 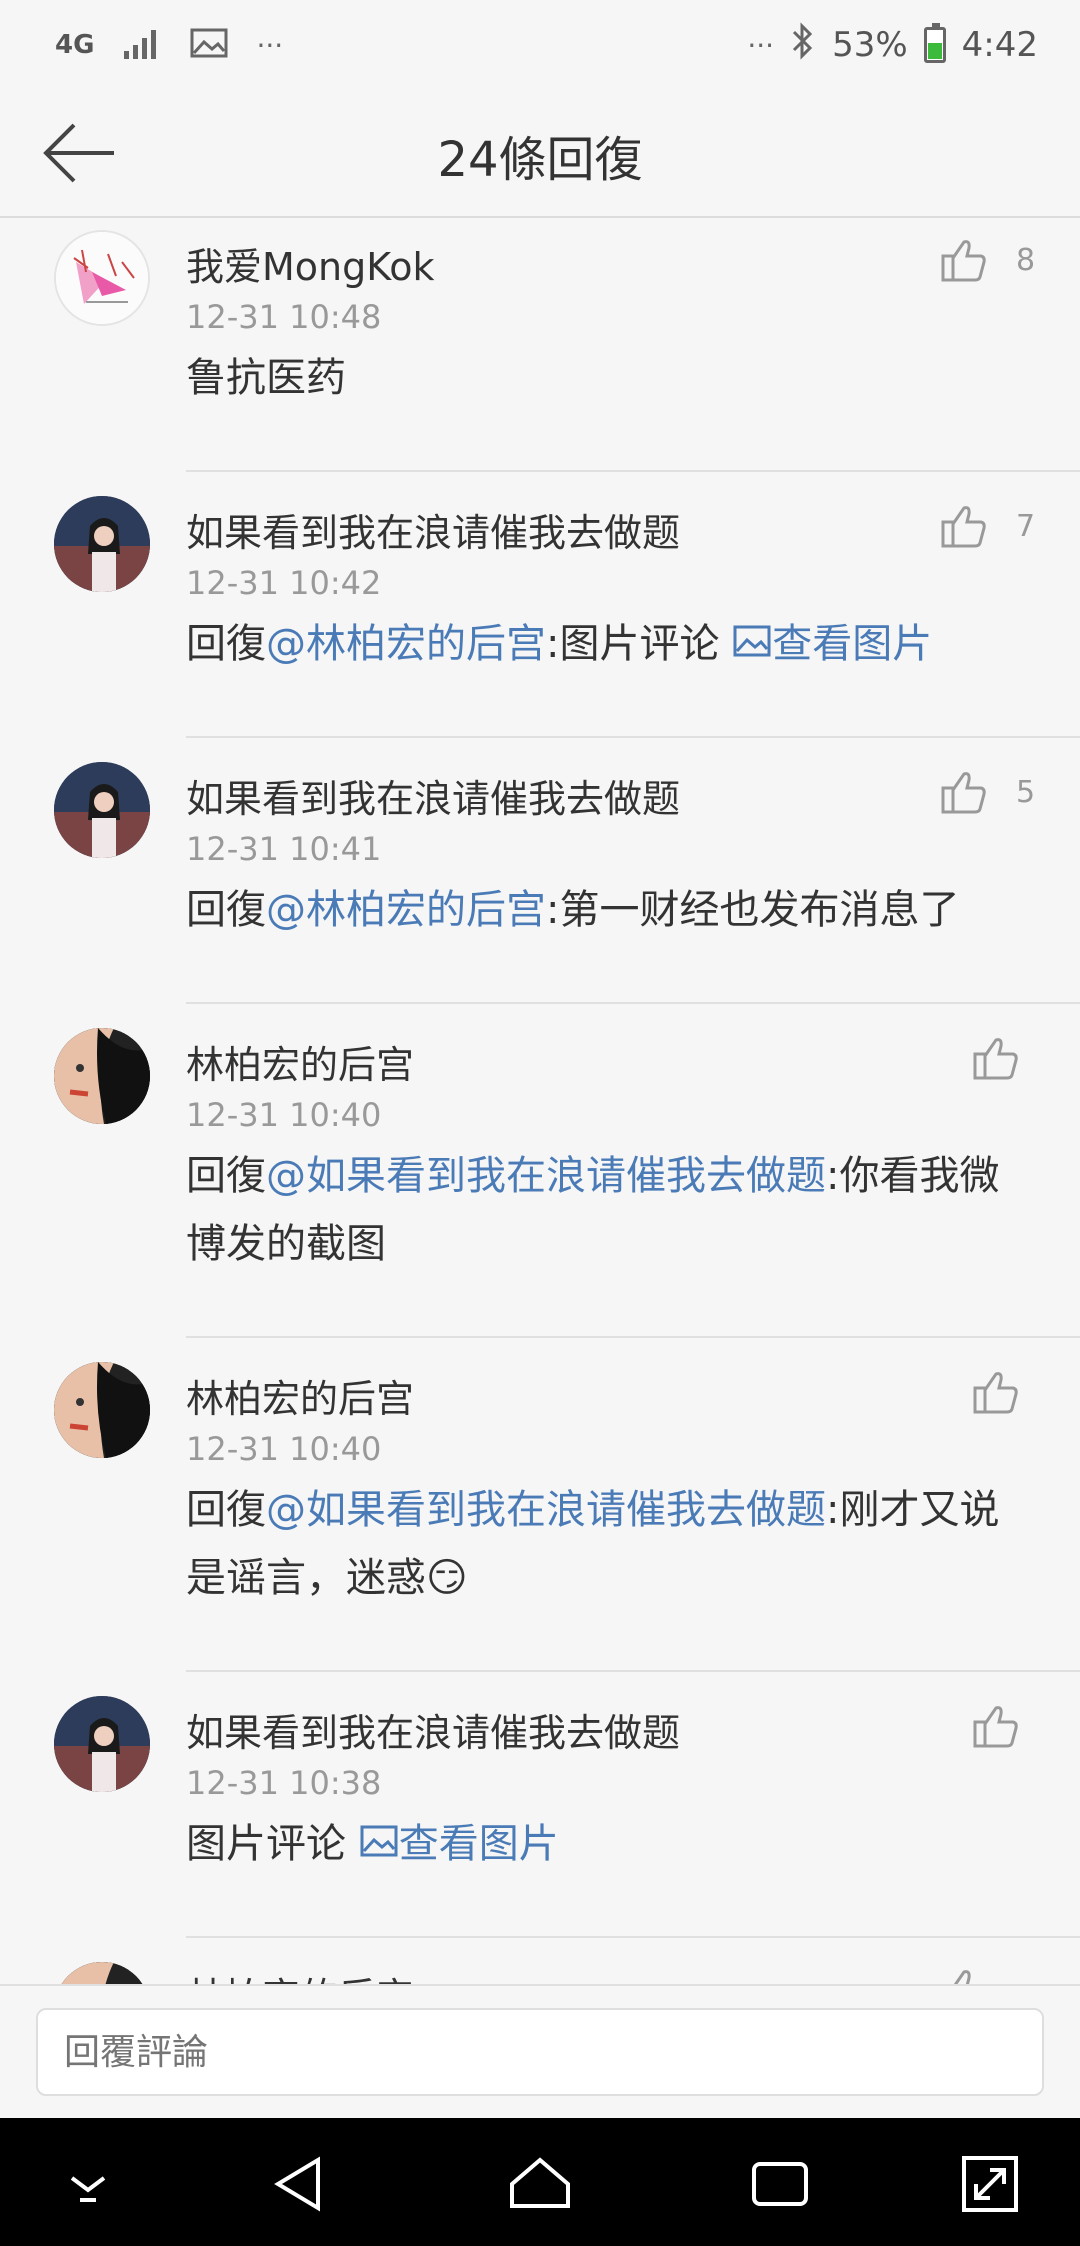 What do you see at coordinates (540, 160) in the screenshot?
I see `page-title: 24條回復` at bounding box center [540, 160].